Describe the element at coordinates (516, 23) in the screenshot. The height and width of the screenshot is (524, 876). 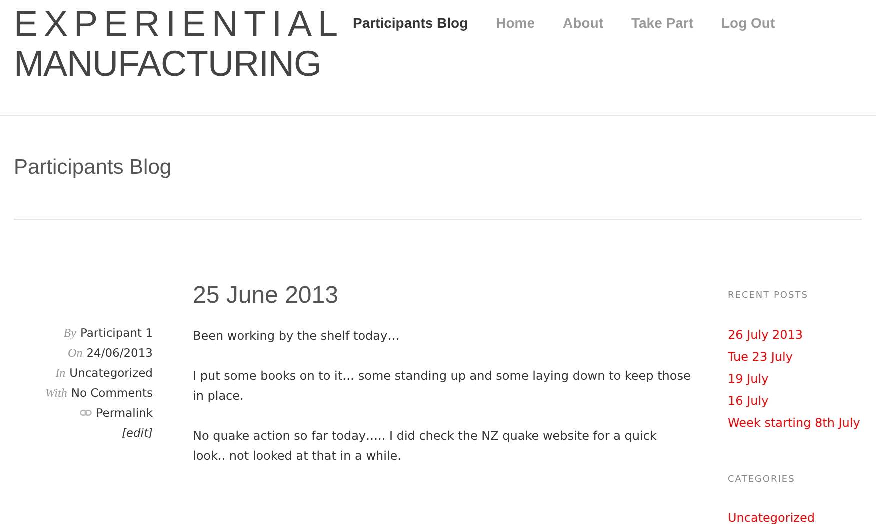
I see `nav-link: Home` at that location.